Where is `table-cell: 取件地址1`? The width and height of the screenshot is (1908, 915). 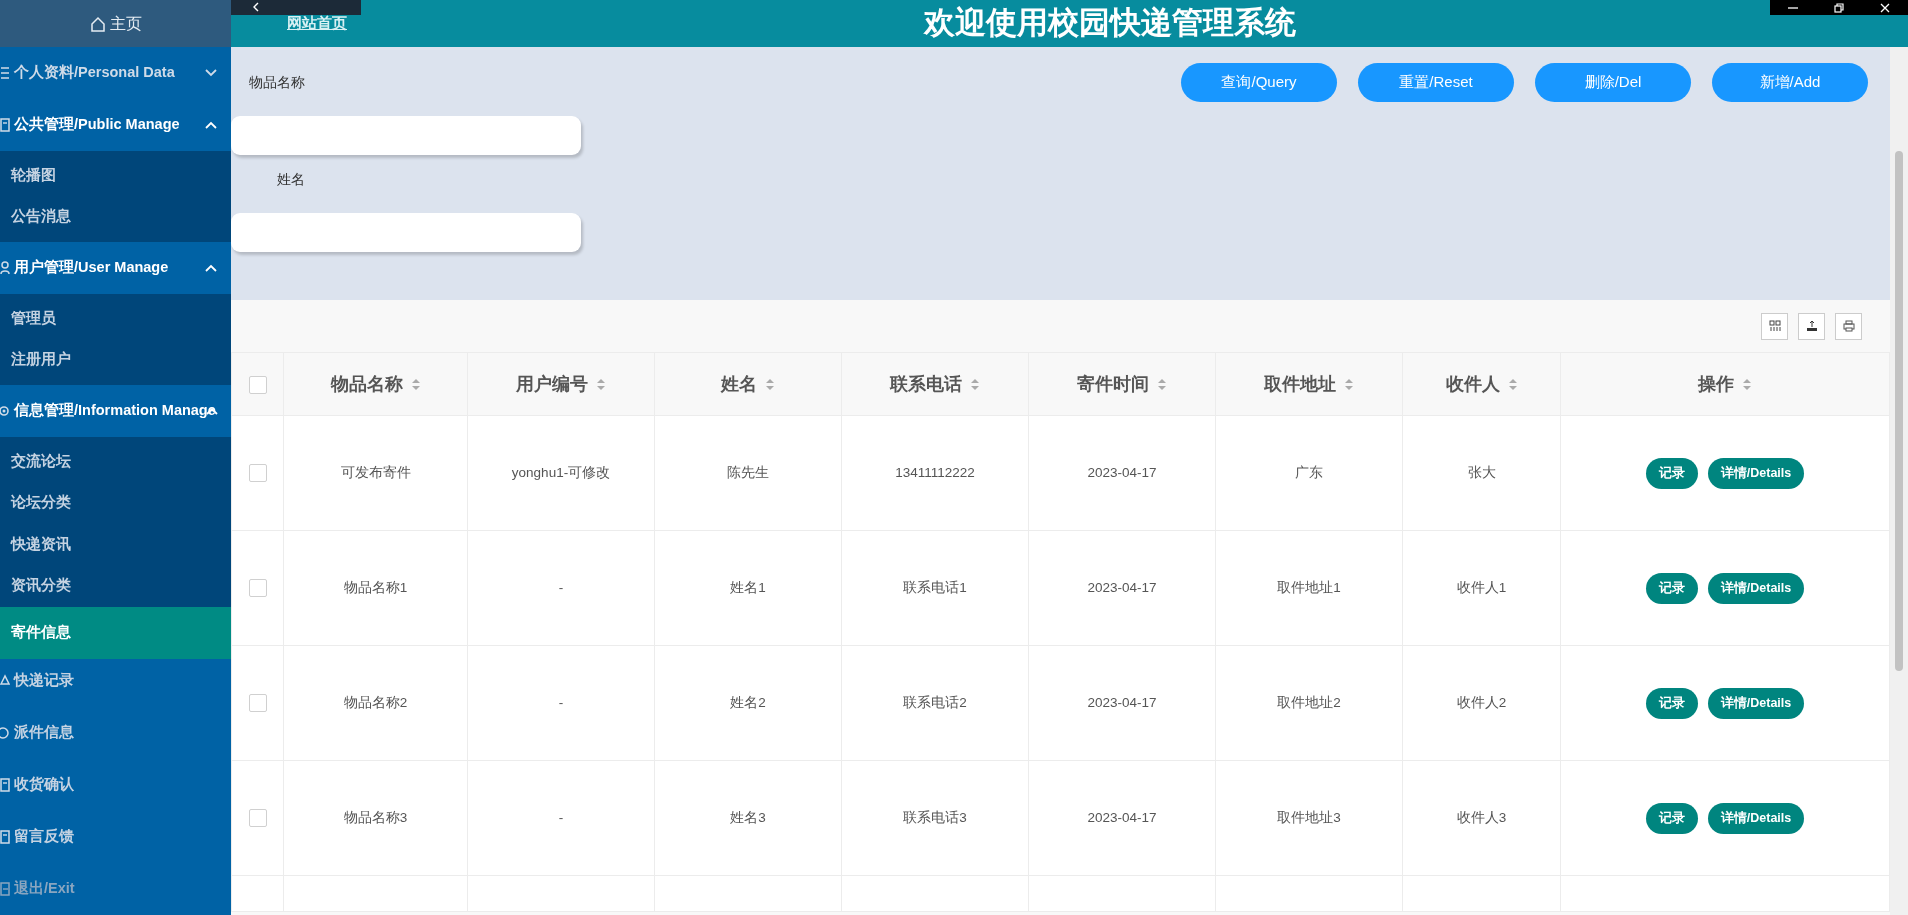 table-cell: 取件地址1 is located at coordinates (1309, 587).